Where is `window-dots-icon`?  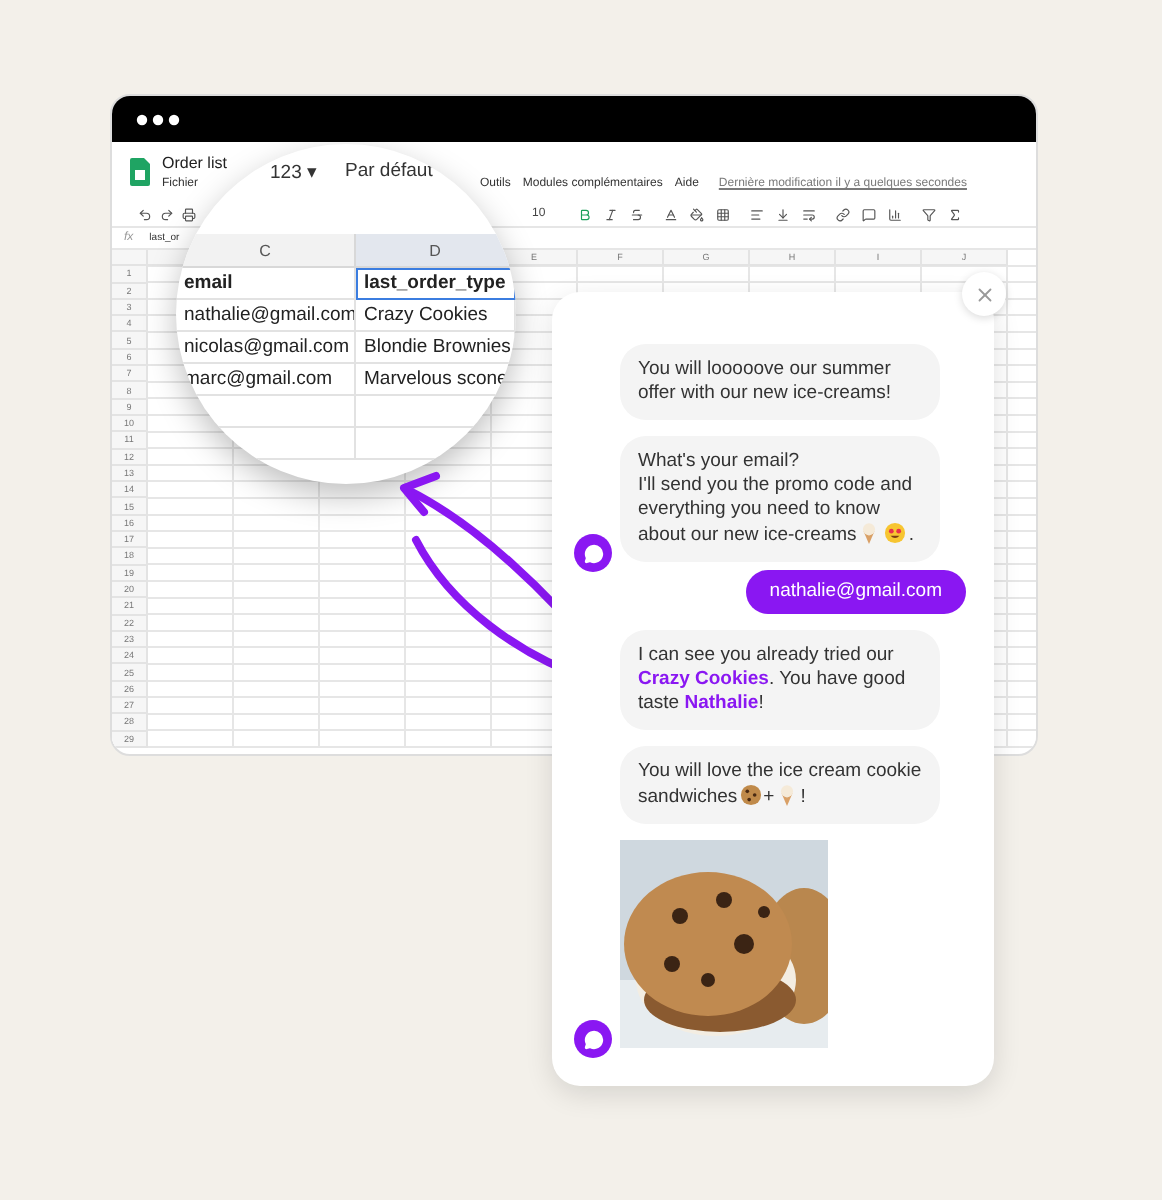 window-dots-icon is located at coordinates (158, 119).